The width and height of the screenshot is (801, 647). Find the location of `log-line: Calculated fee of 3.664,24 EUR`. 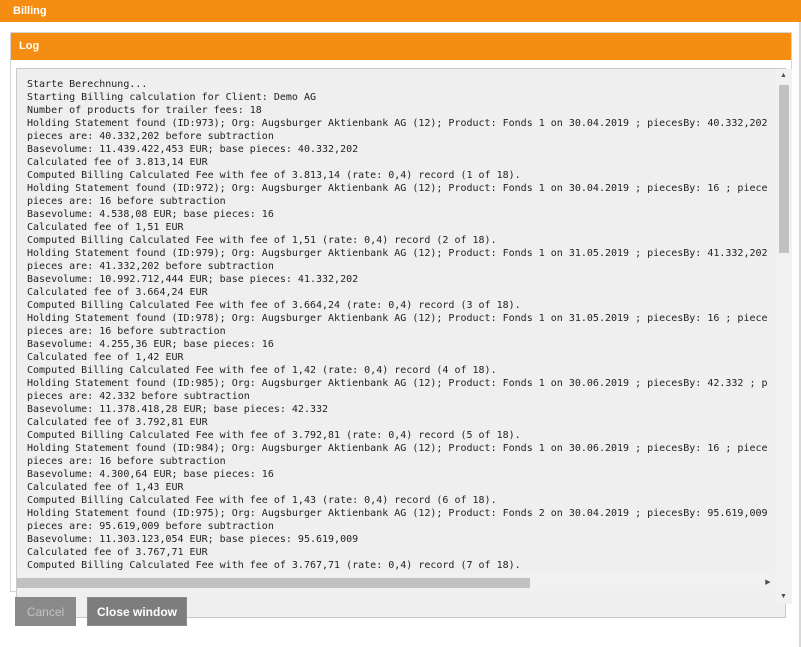

log-line: Calculated fee of 3.664,24 EUR is located at coordinates (117, 292).